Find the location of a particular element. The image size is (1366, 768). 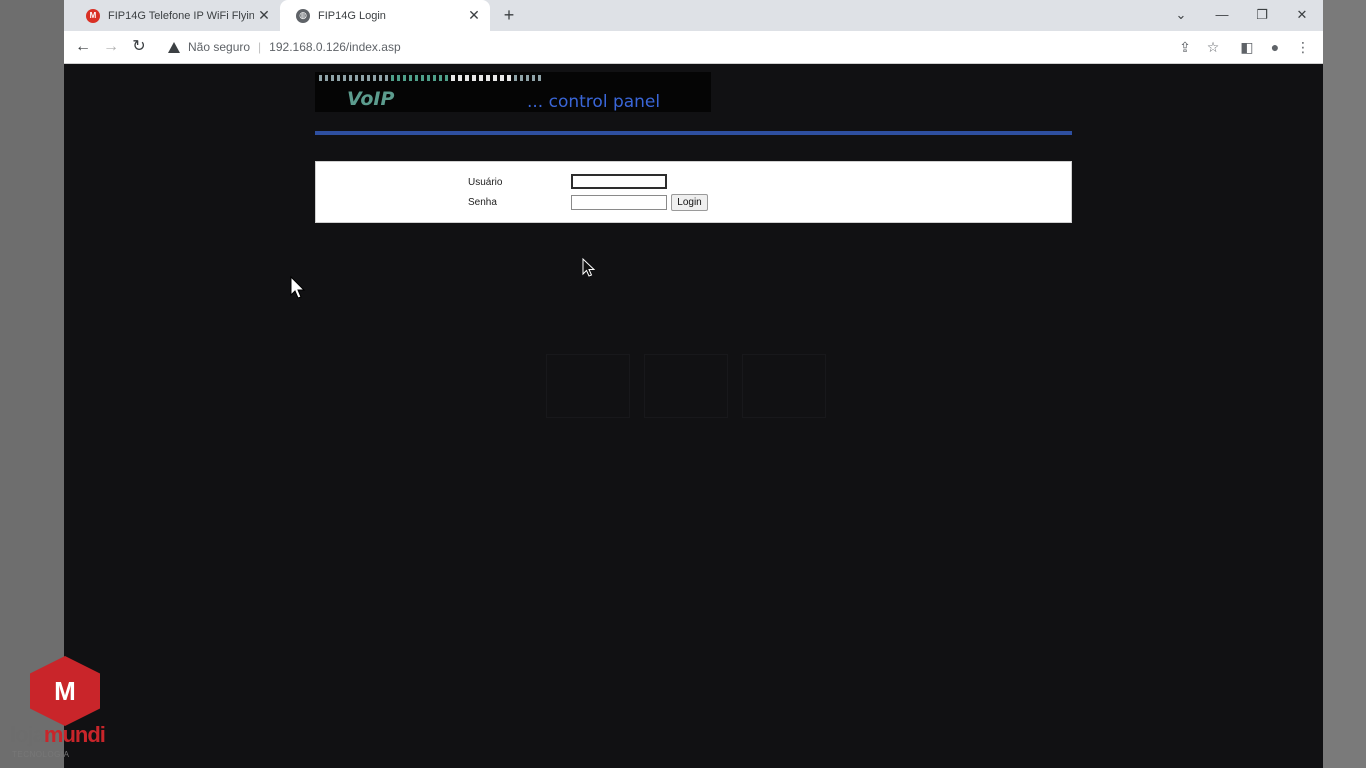

login-button: Login is located at coordinates (689, 202).